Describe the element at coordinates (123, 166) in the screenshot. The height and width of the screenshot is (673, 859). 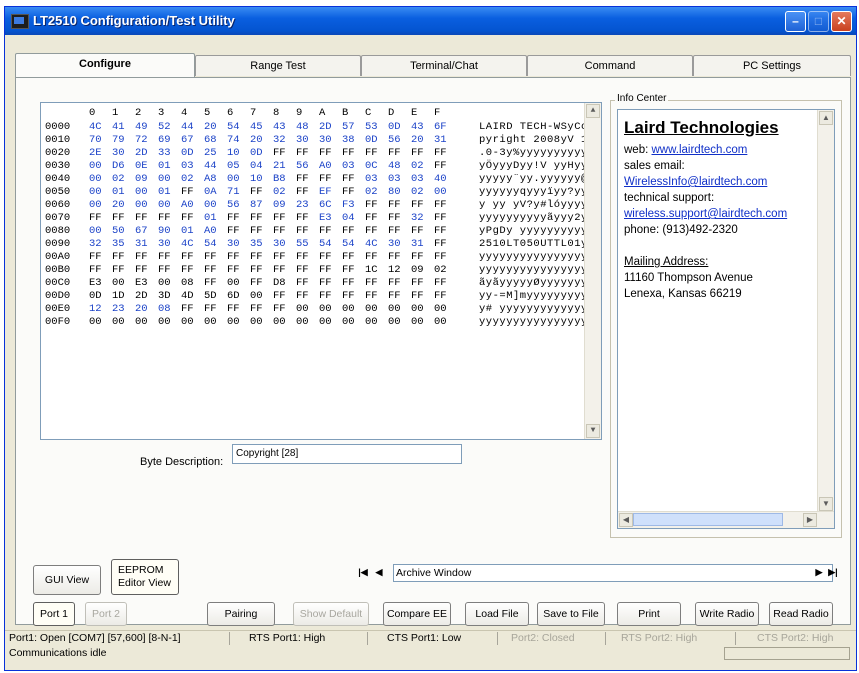
I see `hex-byte: D6` at that location.